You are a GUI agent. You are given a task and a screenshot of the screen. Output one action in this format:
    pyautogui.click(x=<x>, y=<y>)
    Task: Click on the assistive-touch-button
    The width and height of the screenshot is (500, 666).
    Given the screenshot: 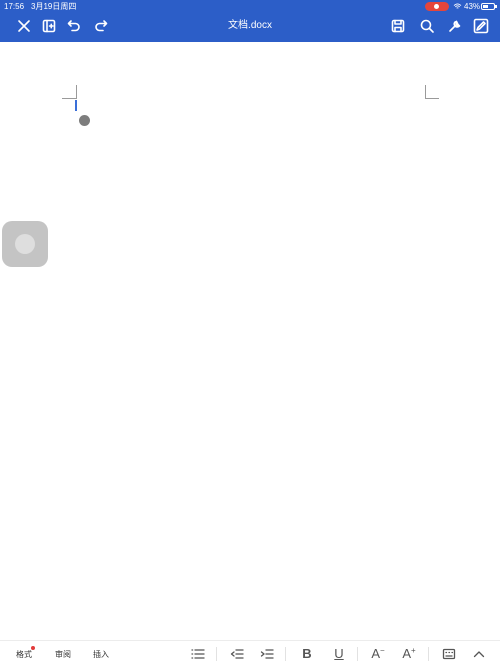 What is the action you would take?
    pyautogui.click(x=25, y=244)
    